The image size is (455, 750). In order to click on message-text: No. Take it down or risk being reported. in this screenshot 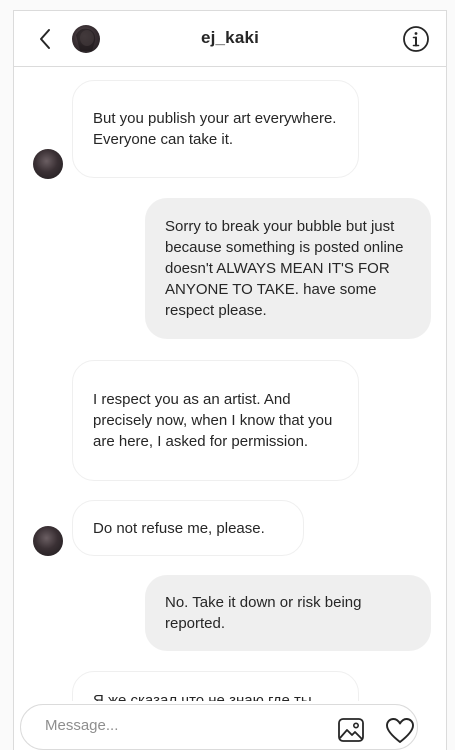, I will do `click(263, 613)`.